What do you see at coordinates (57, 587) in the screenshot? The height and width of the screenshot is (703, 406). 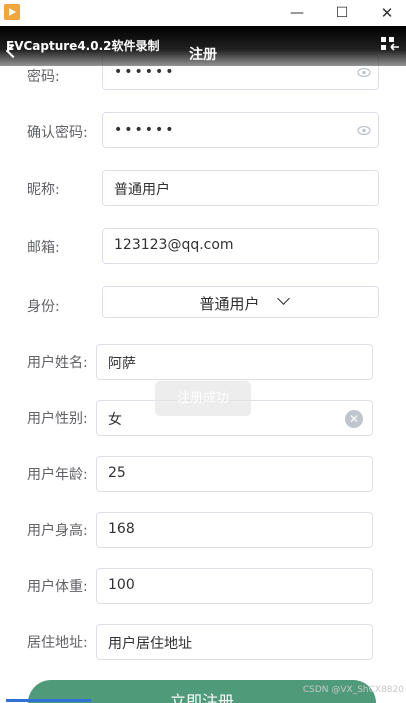 I see `weight-label: 用户体重:` at bounding box center [57, 587].